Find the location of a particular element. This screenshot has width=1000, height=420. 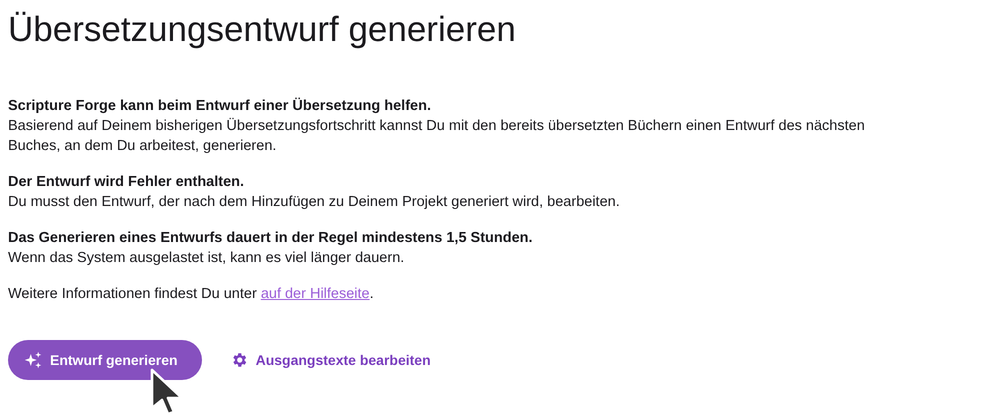

info-text: Weitere Informationen findest Du unter auf der Hilfeseite. is located at coordinates (191, 294).